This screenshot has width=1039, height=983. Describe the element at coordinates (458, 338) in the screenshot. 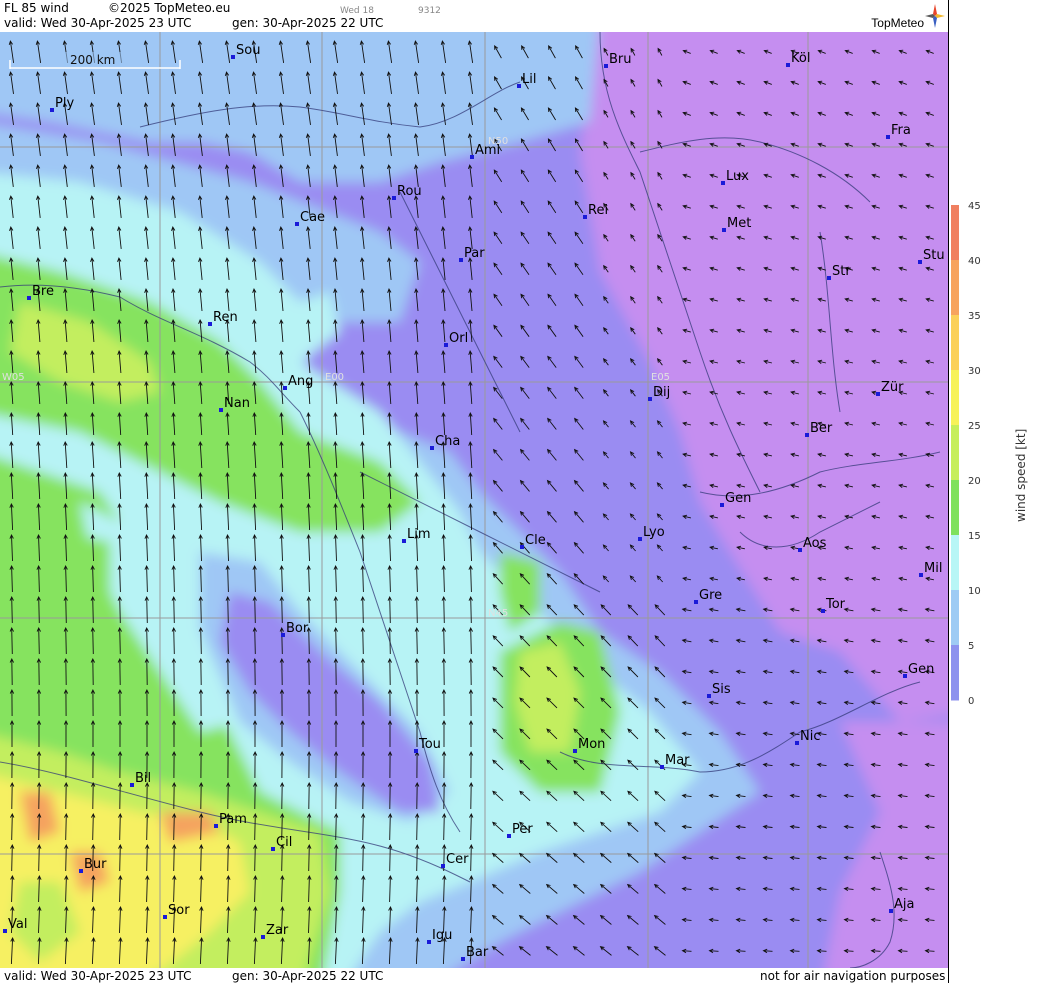

I see `city-label: Orl` at that location.